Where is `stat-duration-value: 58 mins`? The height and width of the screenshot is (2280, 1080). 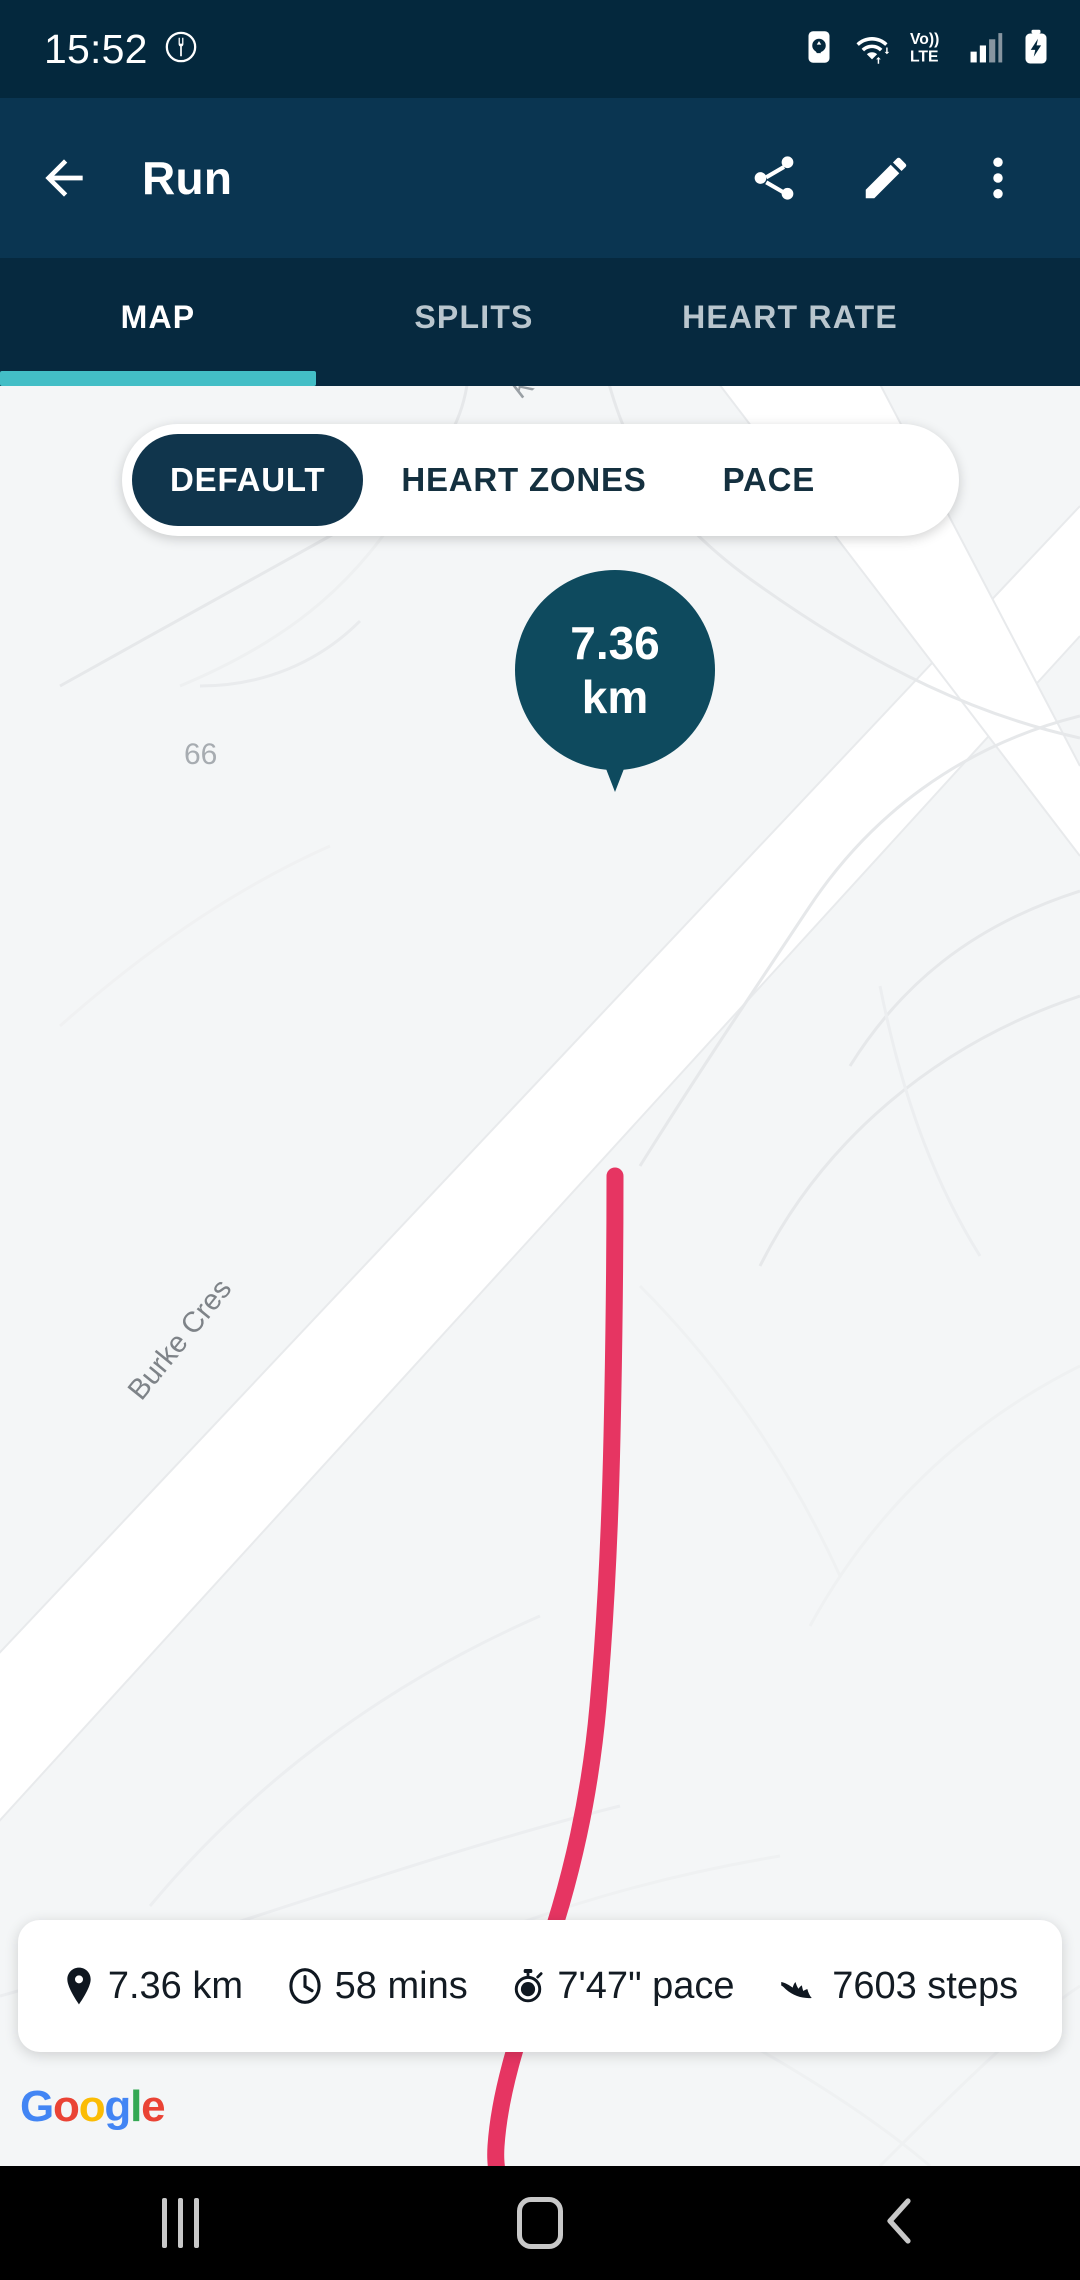 stat-duration-value: 58 mins is located at coordinates (401, 1985).